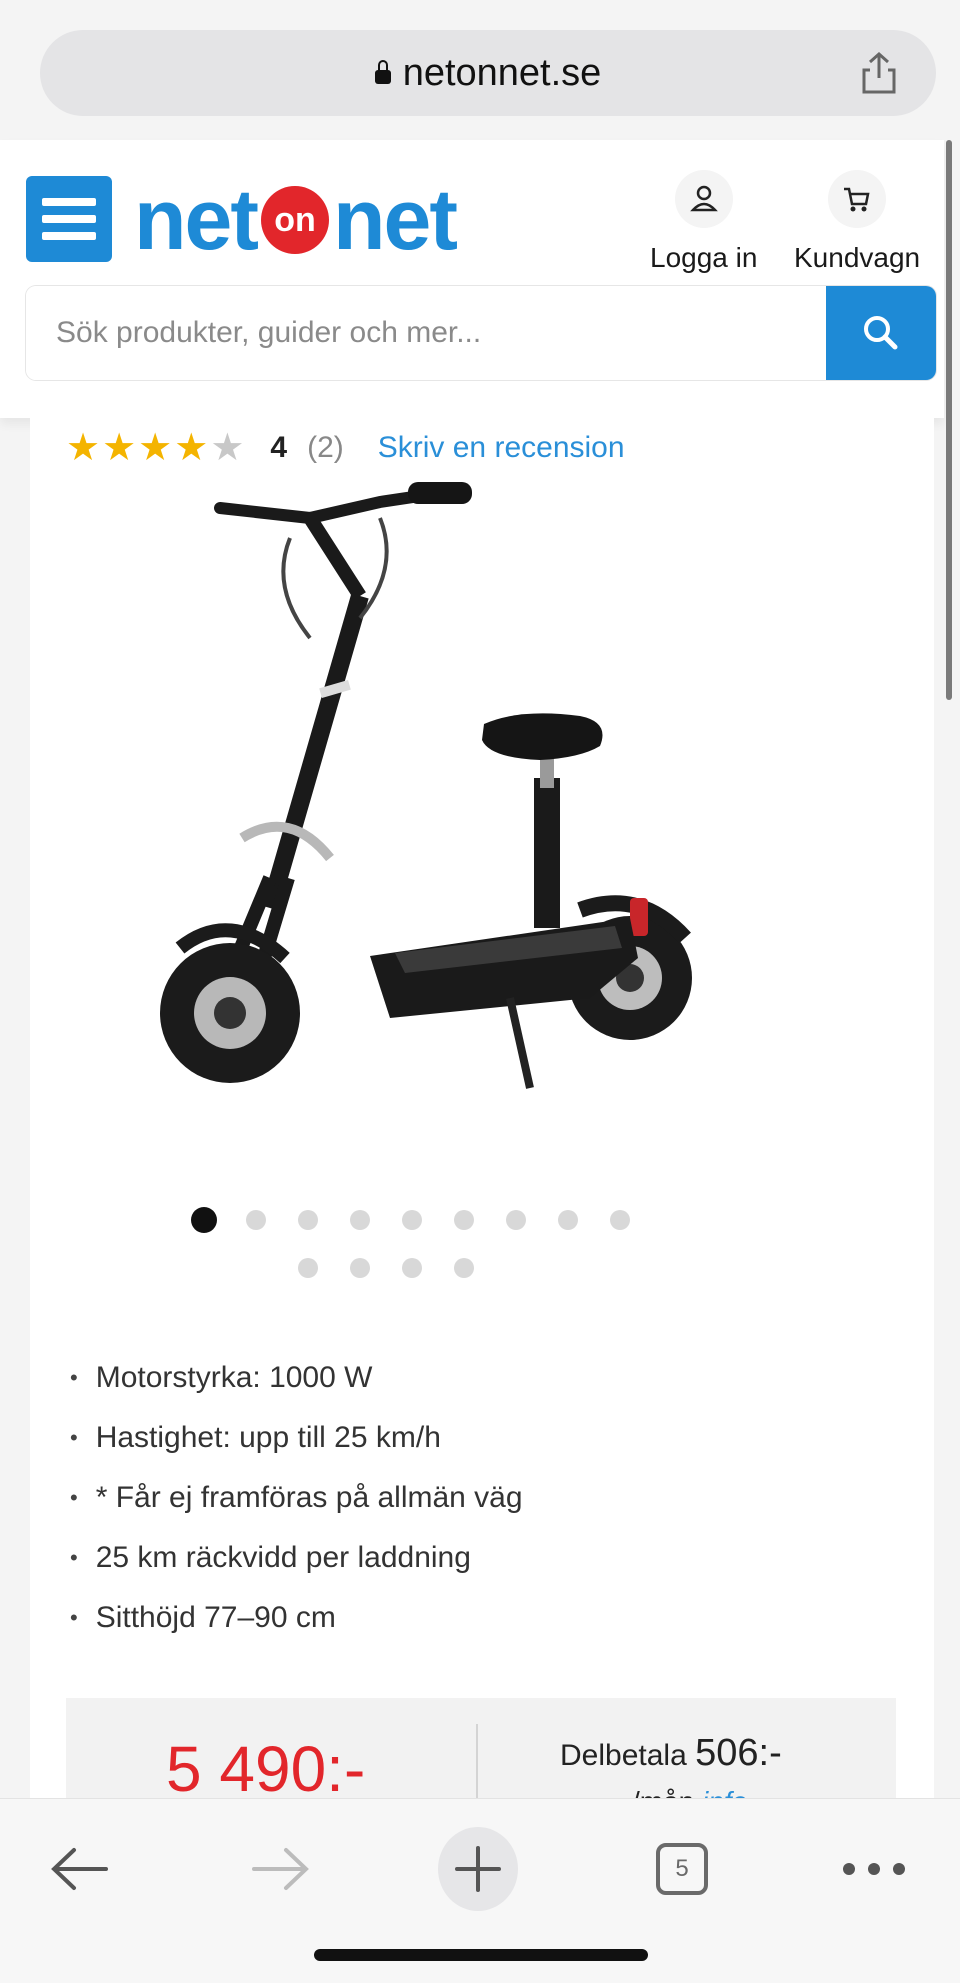  Describe the element at coordinates (196, 219) in the screenshot. I see `logo-text-net: net` at that location.